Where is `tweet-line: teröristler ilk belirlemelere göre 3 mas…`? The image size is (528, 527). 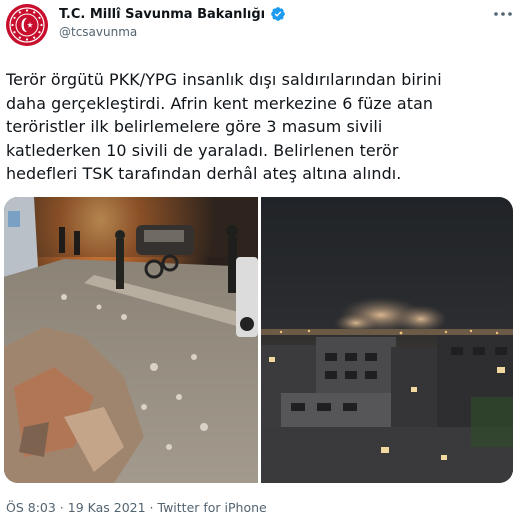
tweet-line: teröristler ilk belirlemelere göre 3 mas… is located at coordinates (194, 126).